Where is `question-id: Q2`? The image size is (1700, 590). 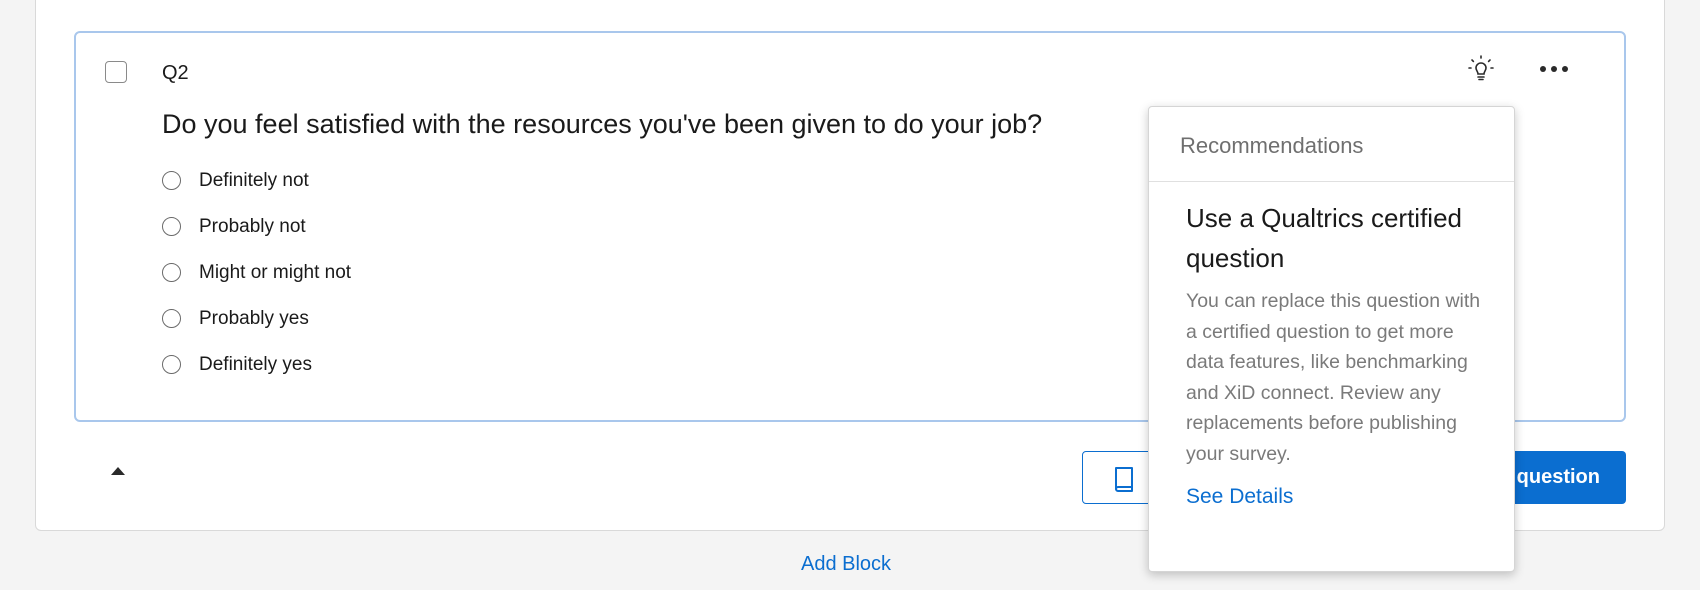
question-id: Q2 is located at coordinates (175, 73).